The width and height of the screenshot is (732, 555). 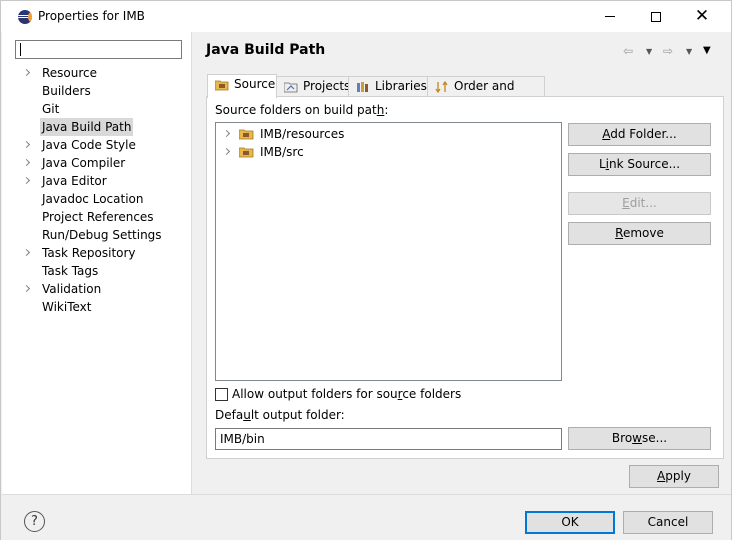 What do you see at coordinates (89, 145) in the screenshot?
I see `nav-item-java-code-style: Java Code Style` at bounding box center [89, 145].